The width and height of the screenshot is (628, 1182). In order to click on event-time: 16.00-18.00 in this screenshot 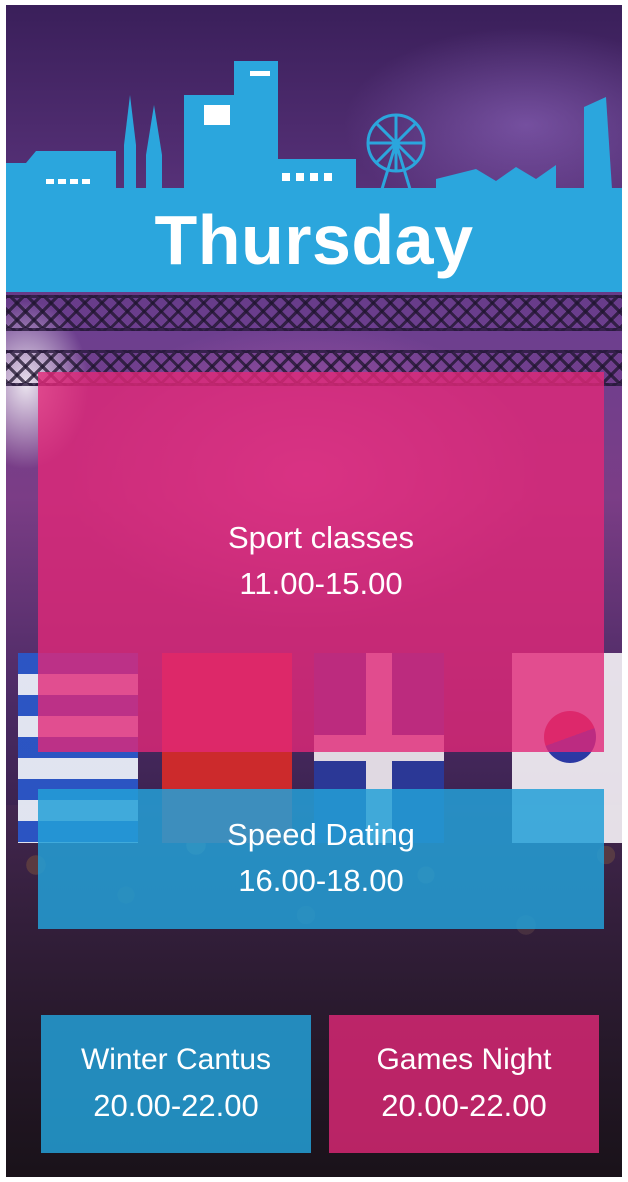, I will do `click(321, 880)`.